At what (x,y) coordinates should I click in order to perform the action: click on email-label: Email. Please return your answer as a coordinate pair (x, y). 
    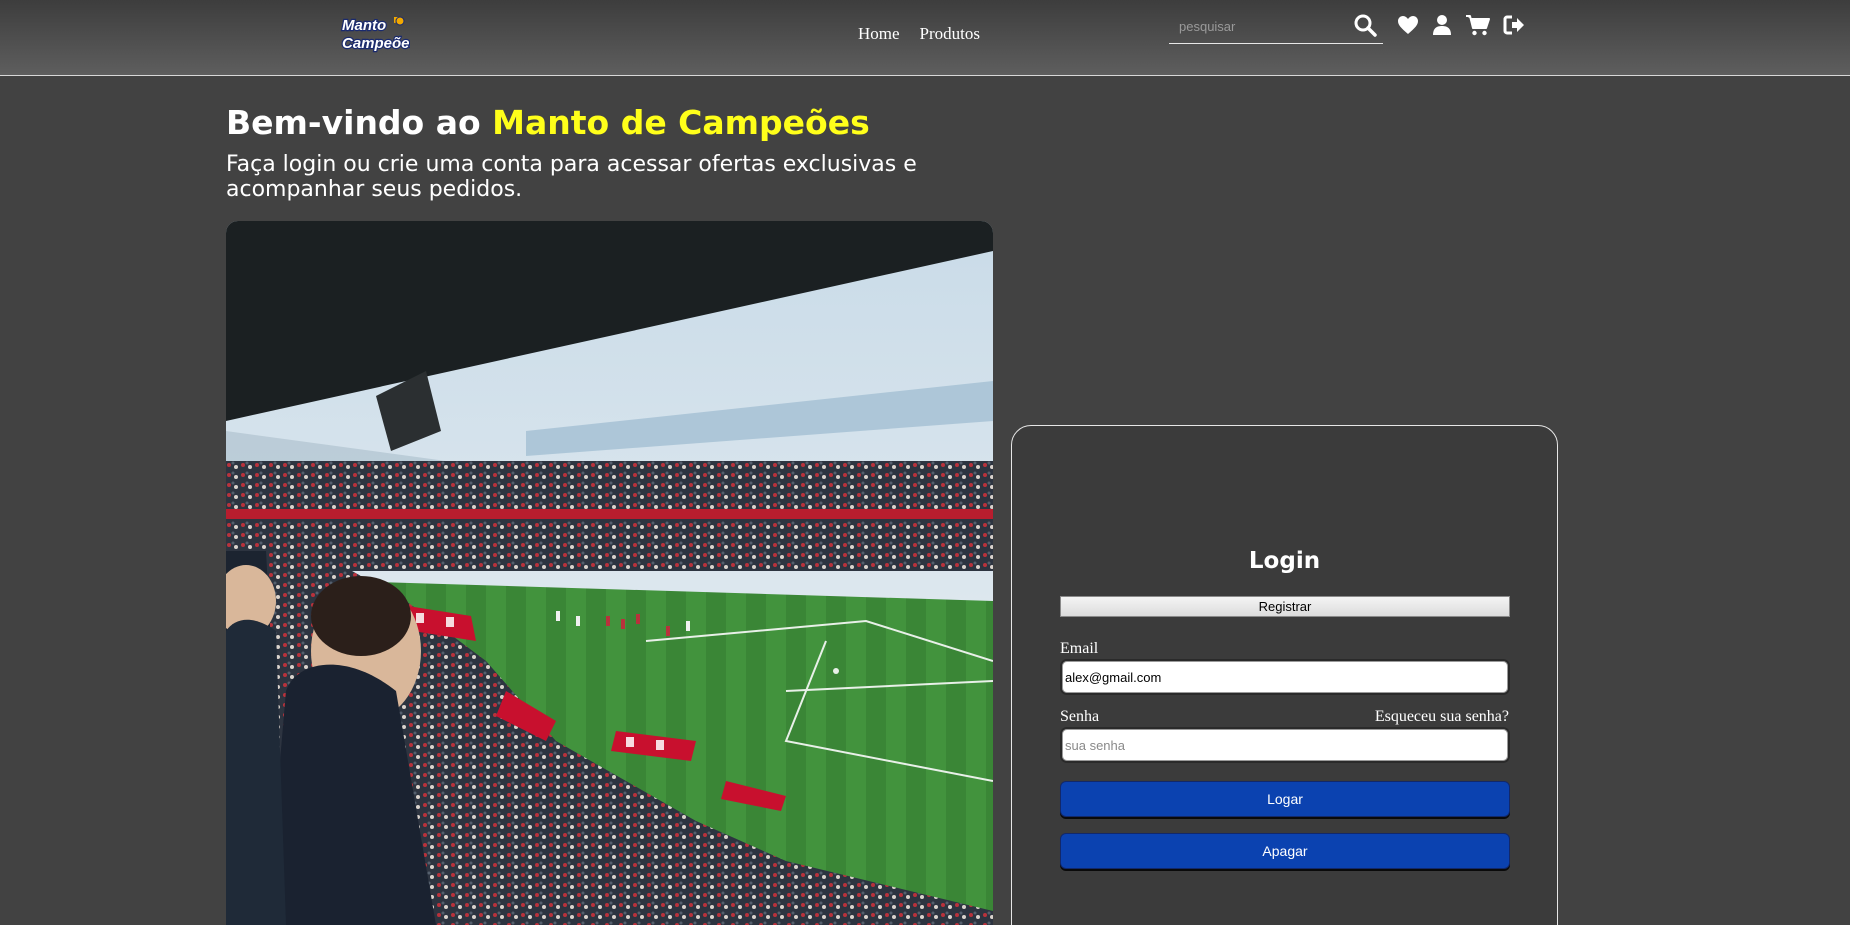
    Looking at the image, I should click on (1079, 648).